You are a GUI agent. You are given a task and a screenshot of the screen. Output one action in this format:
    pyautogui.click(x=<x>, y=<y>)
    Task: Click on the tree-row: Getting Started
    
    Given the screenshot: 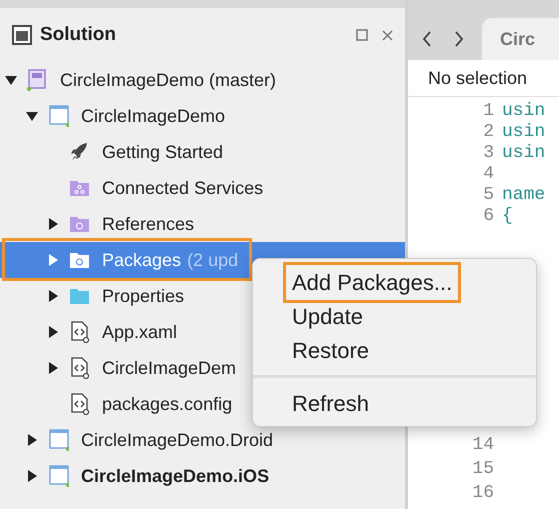 What is the action you would take?
    pyautogui.click(x=202, y=152)
    